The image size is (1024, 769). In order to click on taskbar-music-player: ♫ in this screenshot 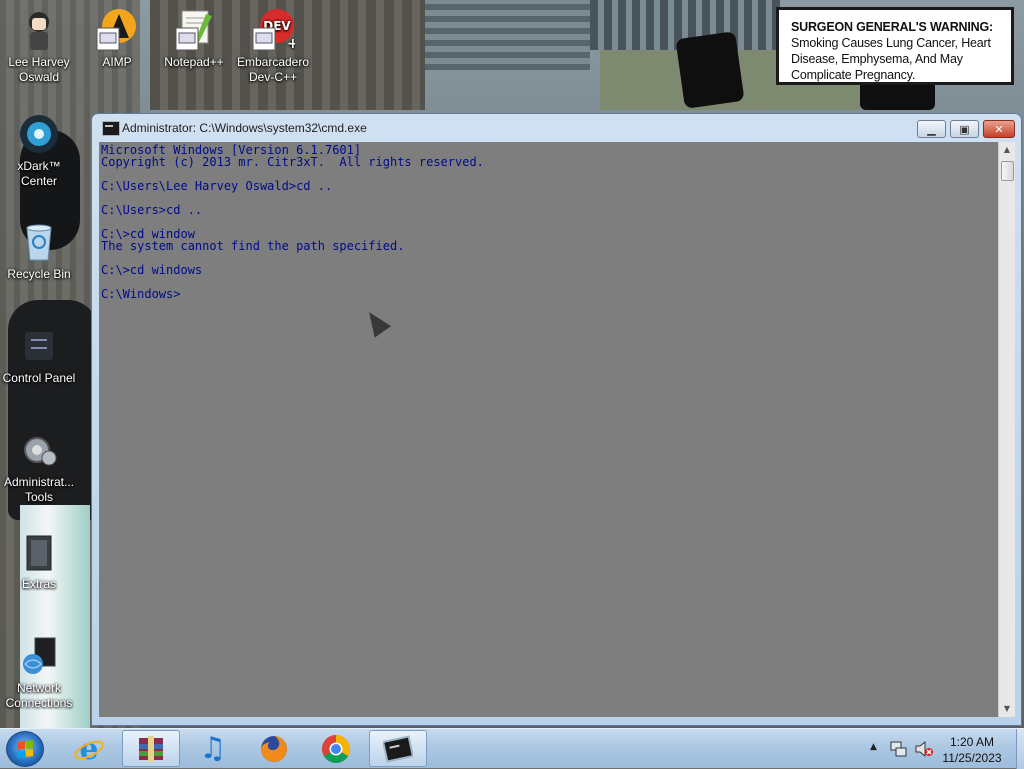, I will do `click(213, 748)`.